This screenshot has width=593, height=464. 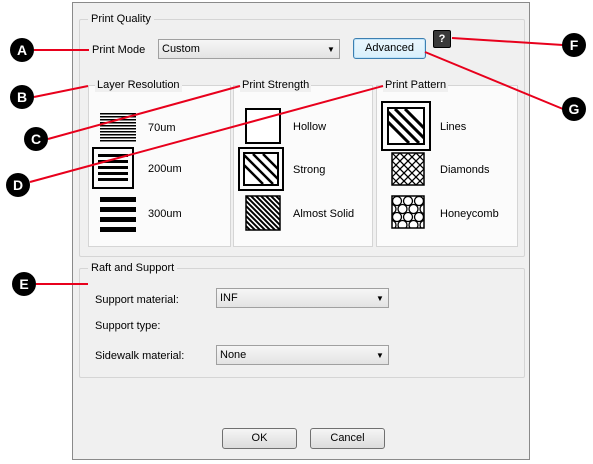 What do you see at coordinates (22, 97) in the screenshot?
I see `callout-b: B` at bounding box center [22, 97].